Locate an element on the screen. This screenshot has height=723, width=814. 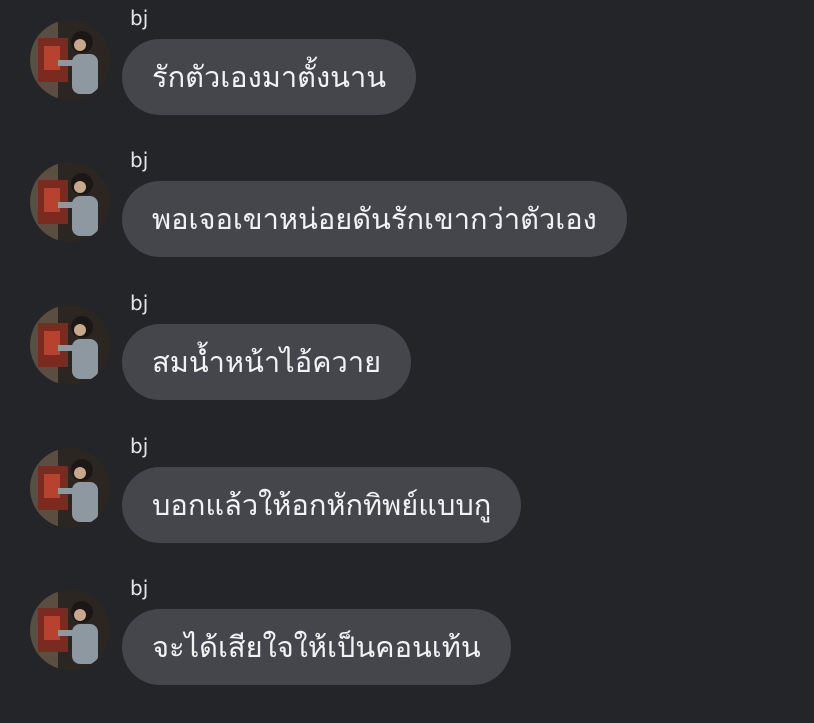
message-bubble: จะได้เสียใจให้เป็นคอนเท้น is located at coordinates (316, 647).